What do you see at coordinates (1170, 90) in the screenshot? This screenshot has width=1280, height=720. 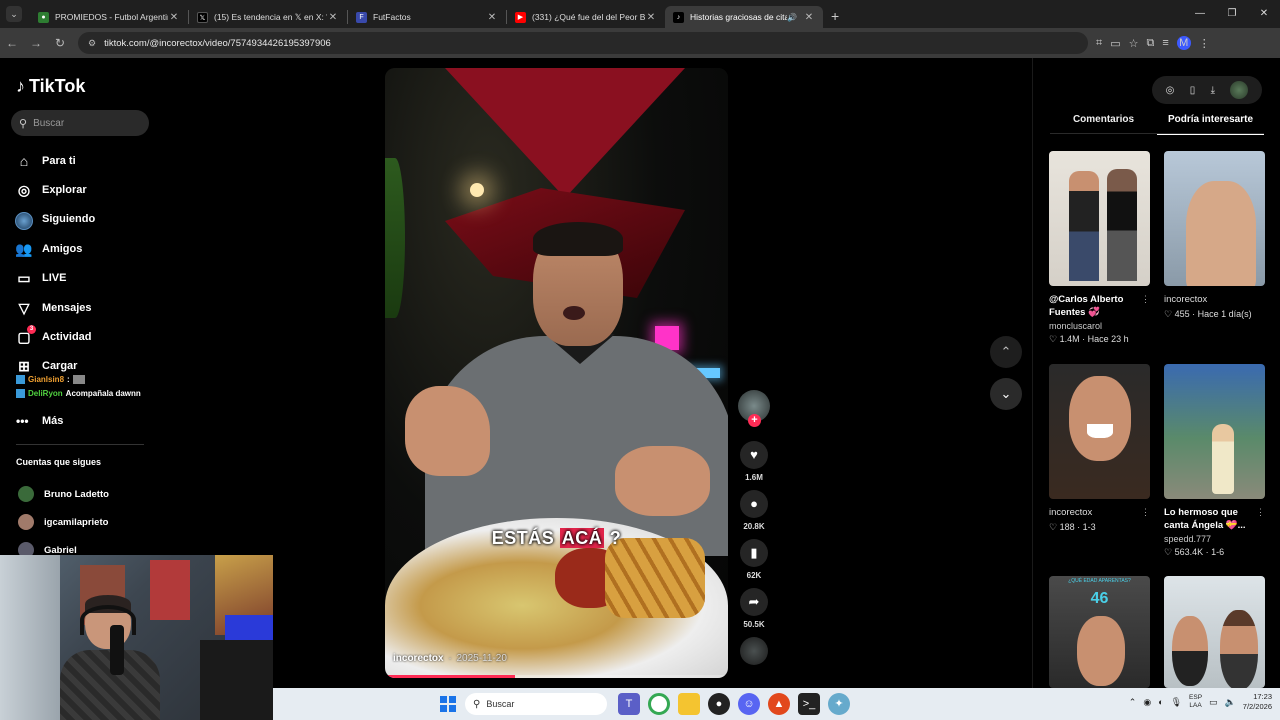 I see `compass-icon: ◎` at bounding box center [1170, 90].